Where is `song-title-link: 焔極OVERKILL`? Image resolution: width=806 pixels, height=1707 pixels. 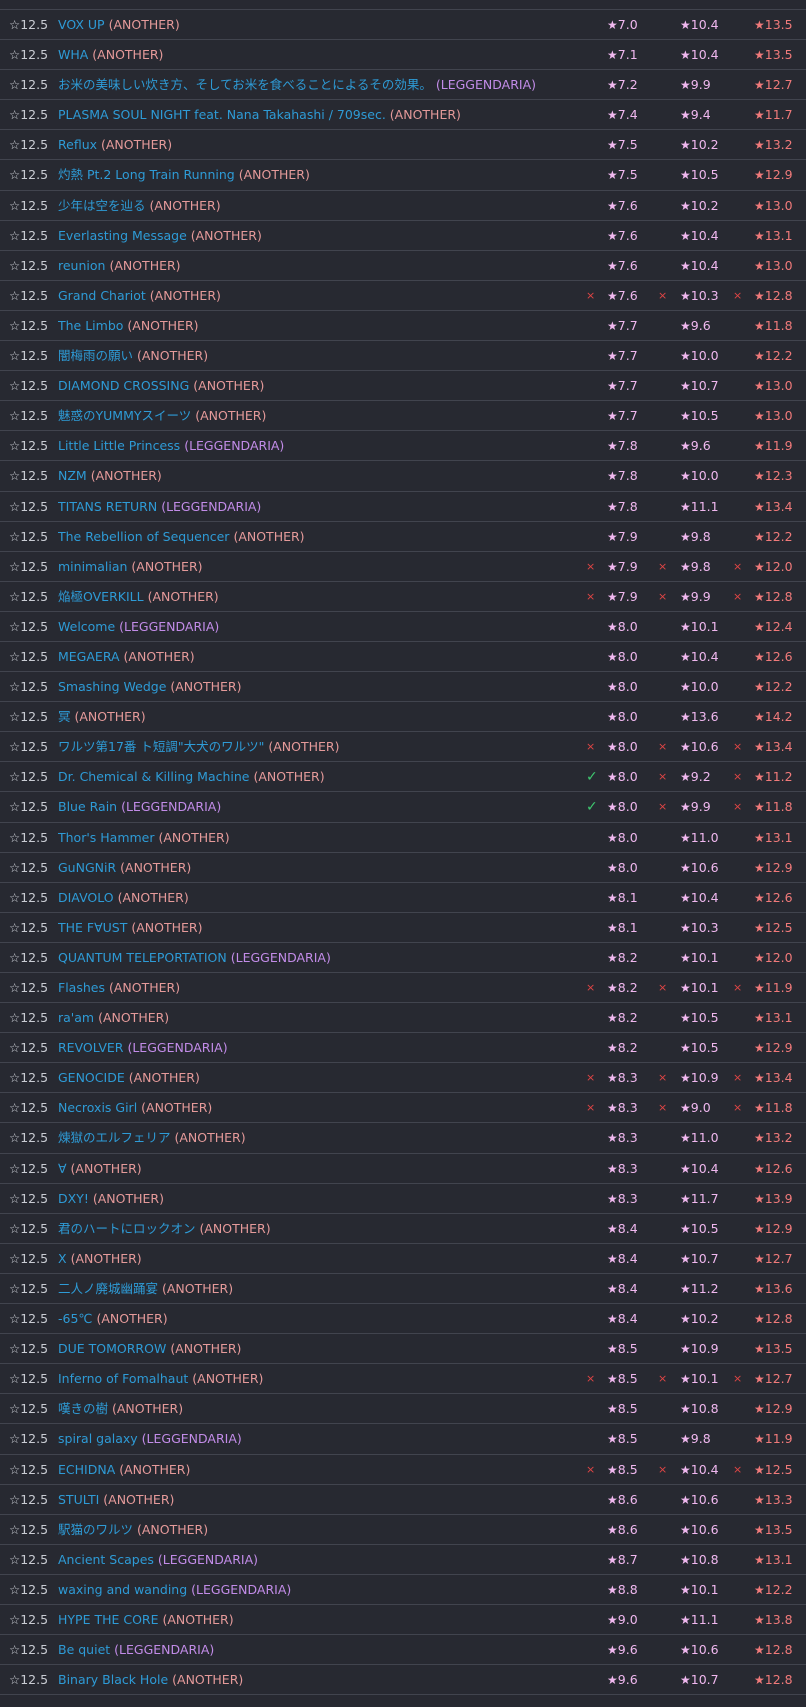
song-title-link: 焔極OVERKILL is located at coordinates (101, 596).